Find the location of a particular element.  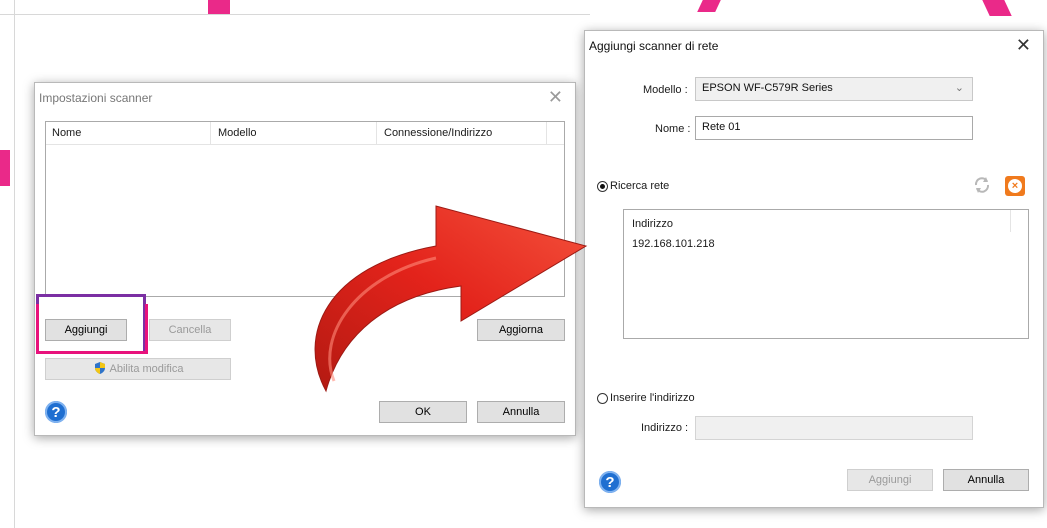

name-input: Rete 01 is located at coordinates (834, 128).